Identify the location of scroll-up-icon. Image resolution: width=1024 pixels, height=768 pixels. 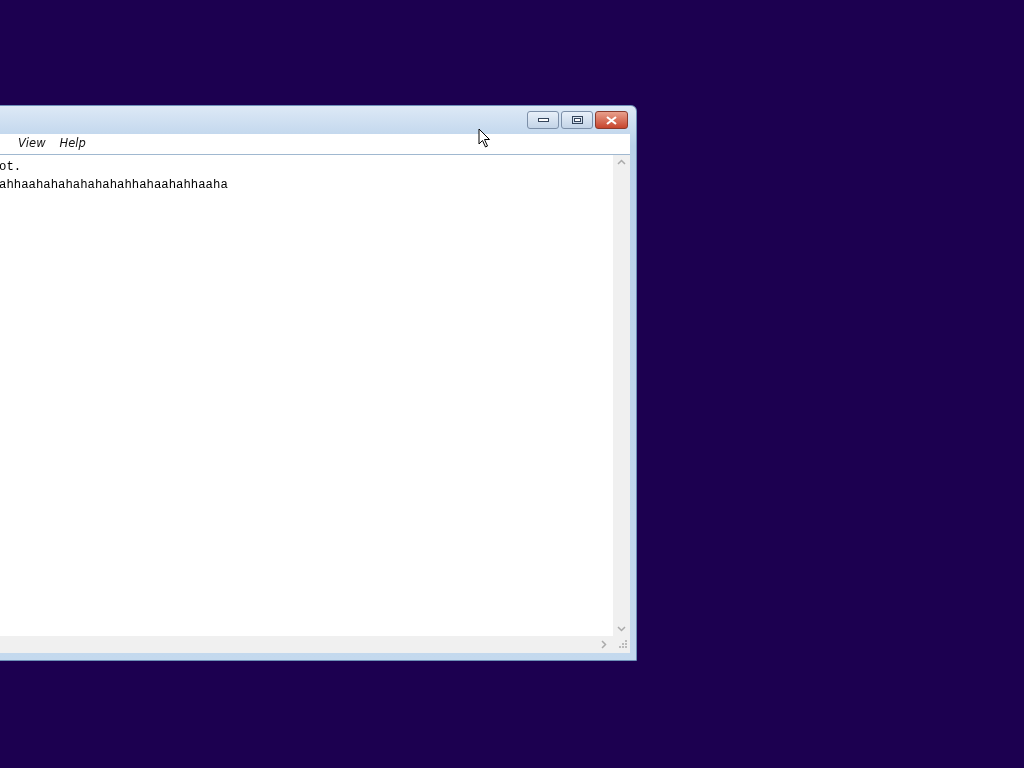
(621, 162).